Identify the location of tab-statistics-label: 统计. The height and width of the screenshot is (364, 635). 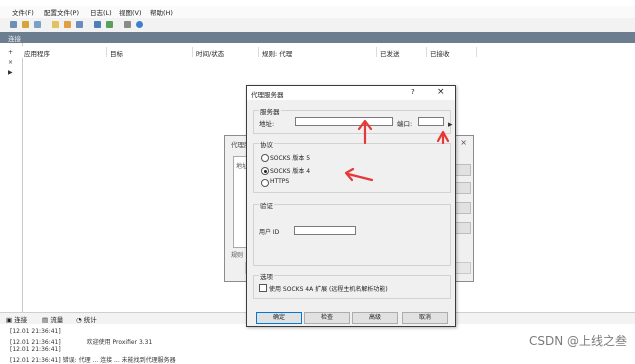
(90, 320).